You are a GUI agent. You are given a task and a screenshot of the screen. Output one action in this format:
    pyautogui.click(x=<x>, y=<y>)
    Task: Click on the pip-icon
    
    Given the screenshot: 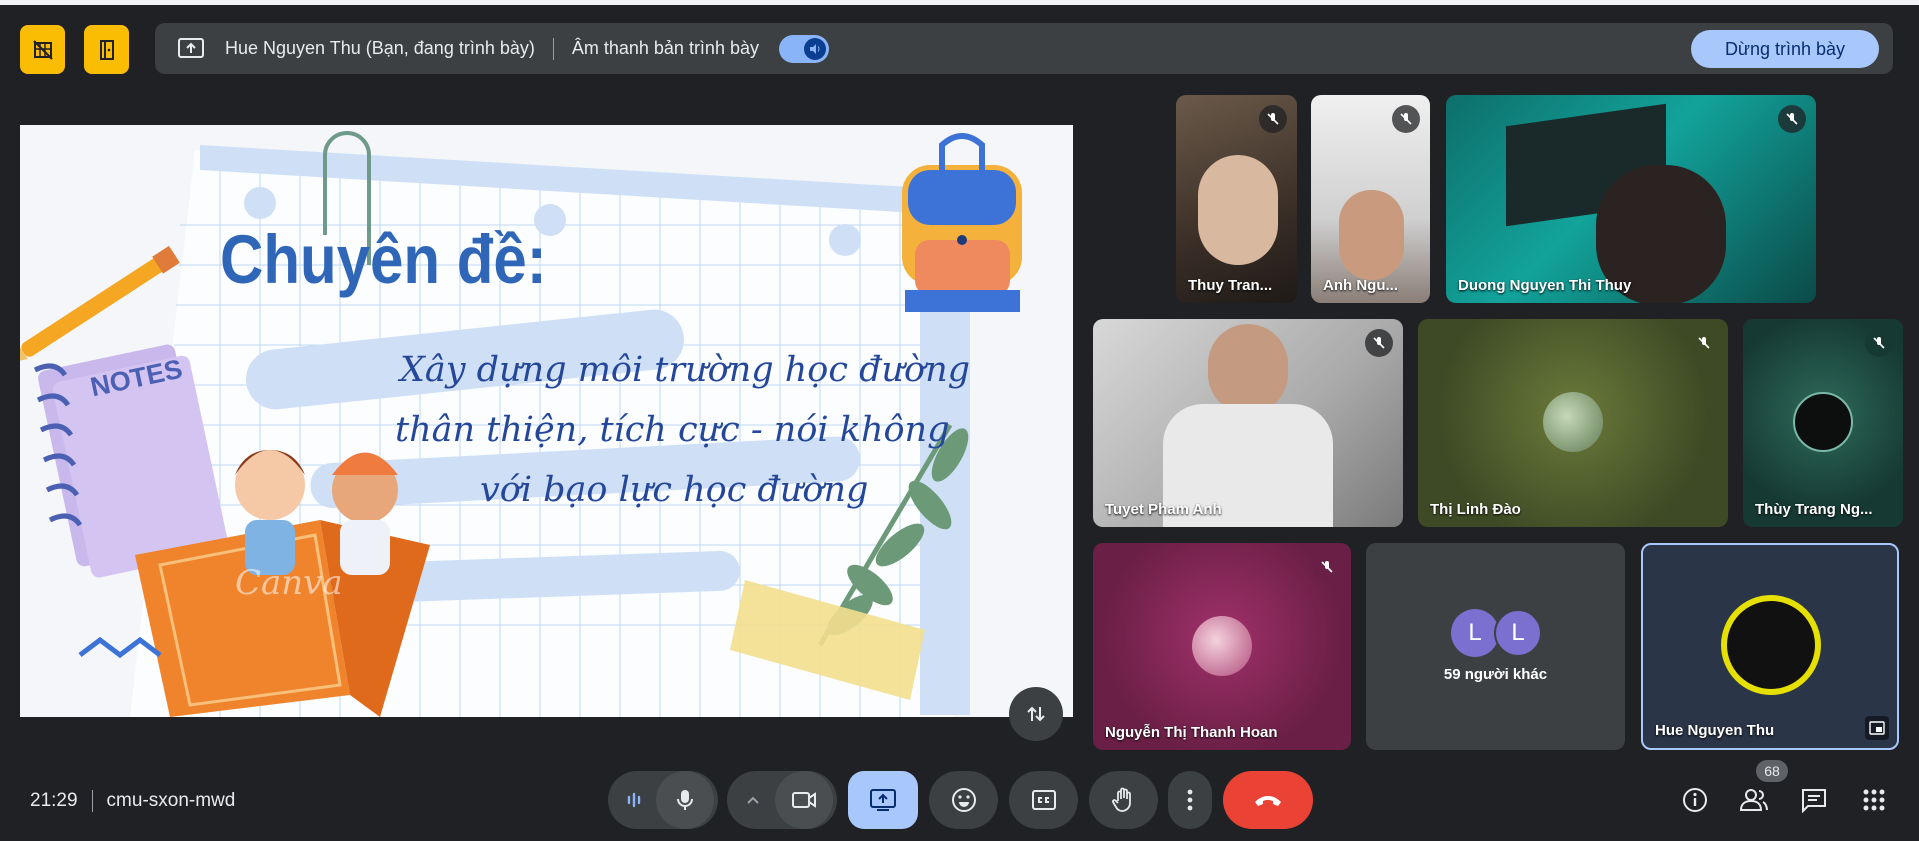 What is the action you would take?
    pyautogui.click(x=1877, y=728)
    